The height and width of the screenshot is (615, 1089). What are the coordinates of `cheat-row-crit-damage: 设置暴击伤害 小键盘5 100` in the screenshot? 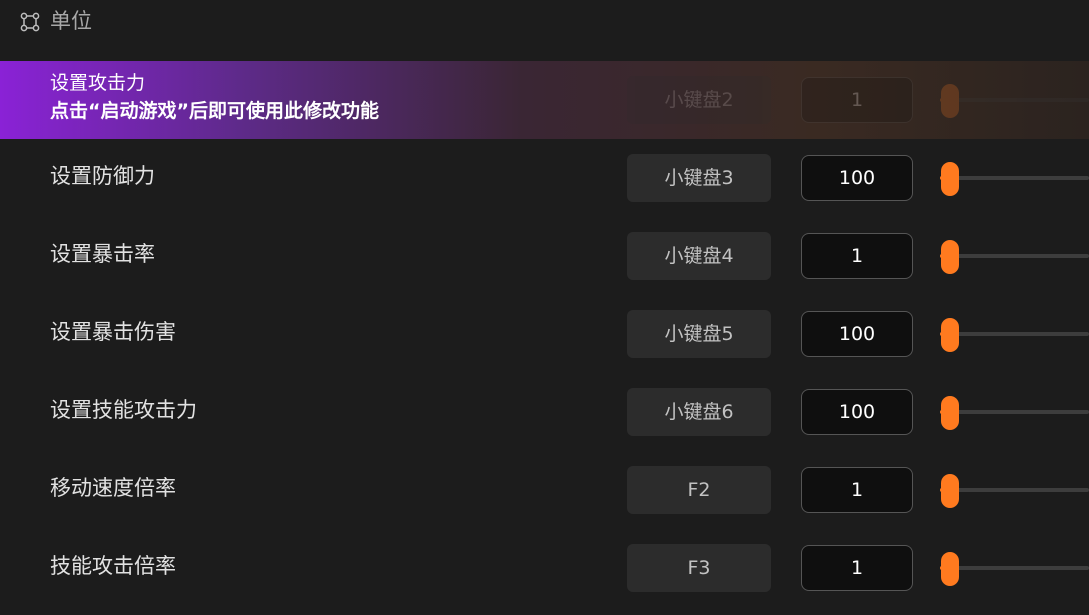 It's located at (544, 334).